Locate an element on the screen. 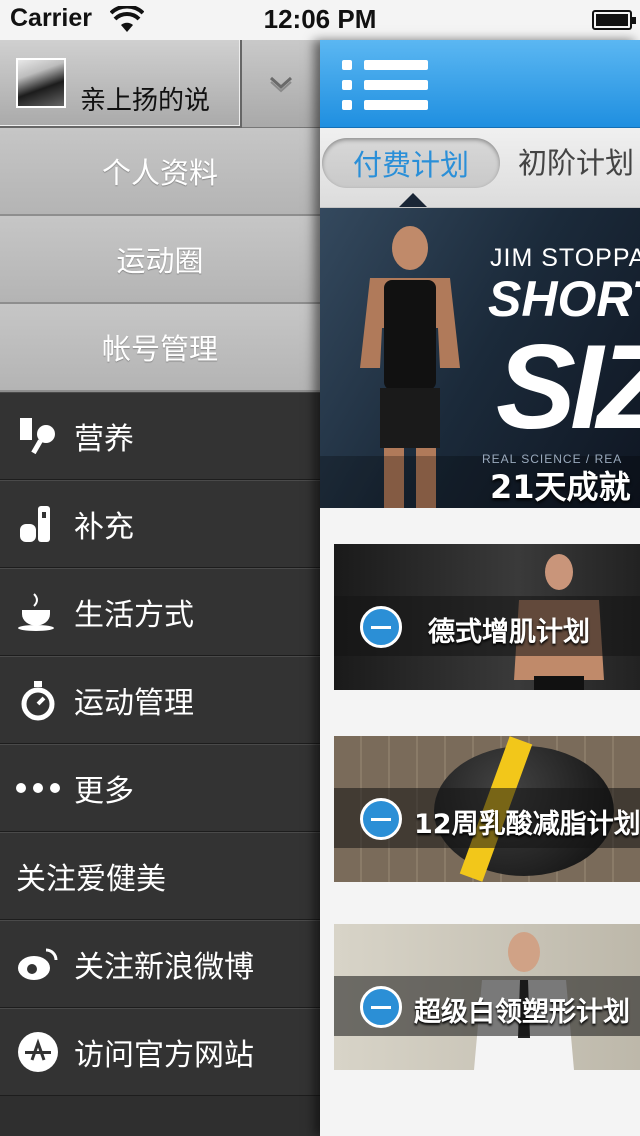 The image size is (640, 1136). user-profile-button: 亲上扬的说 is located at coordinates (121, 84).